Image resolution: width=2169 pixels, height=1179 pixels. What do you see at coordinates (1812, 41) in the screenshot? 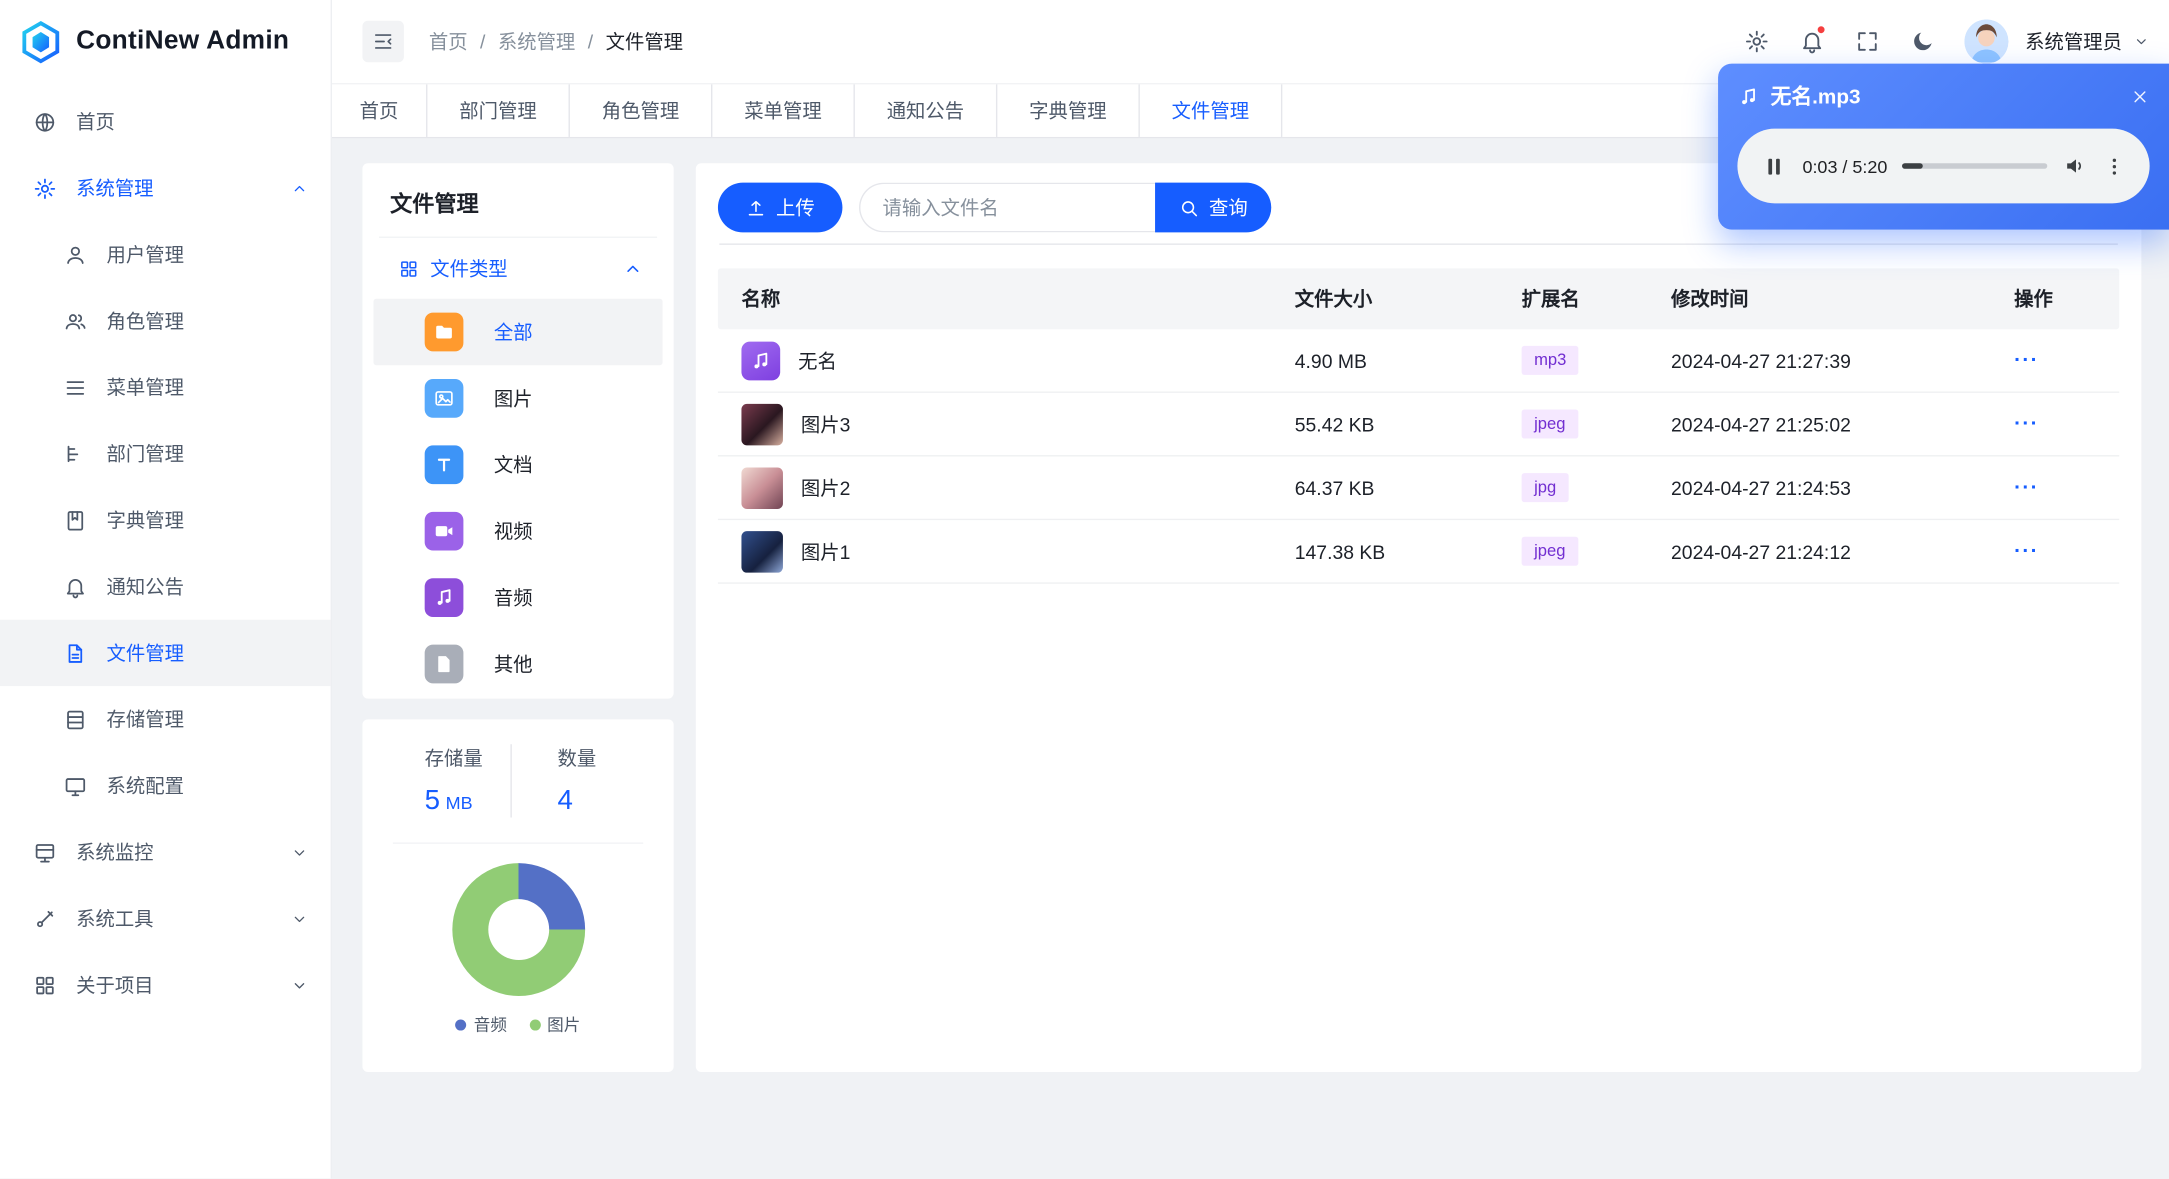
I see `notifications-button` at bounding box center [1812, 41].